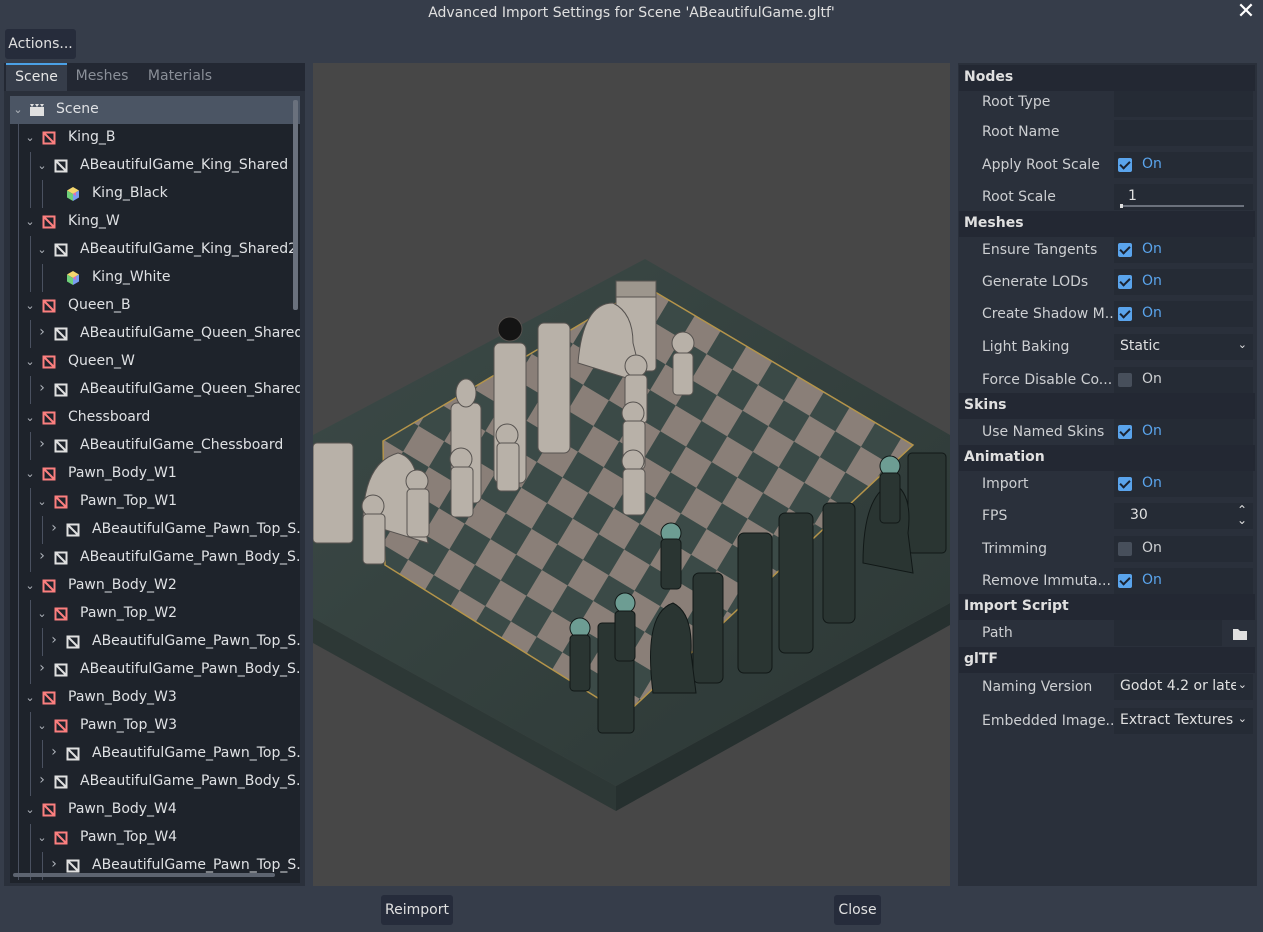 Image resolution: width=1263 pixels, height=932 pixels. What do you see at coordinates (1107, 78) in the screenshot?
I see `section-nodes: Nodes` at bounding box center [1107, 78].